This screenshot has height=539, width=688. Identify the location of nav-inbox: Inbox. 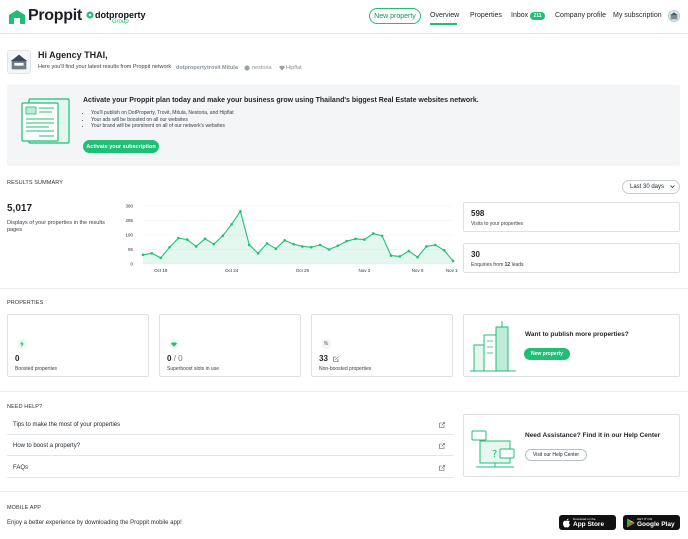
(519, 15).